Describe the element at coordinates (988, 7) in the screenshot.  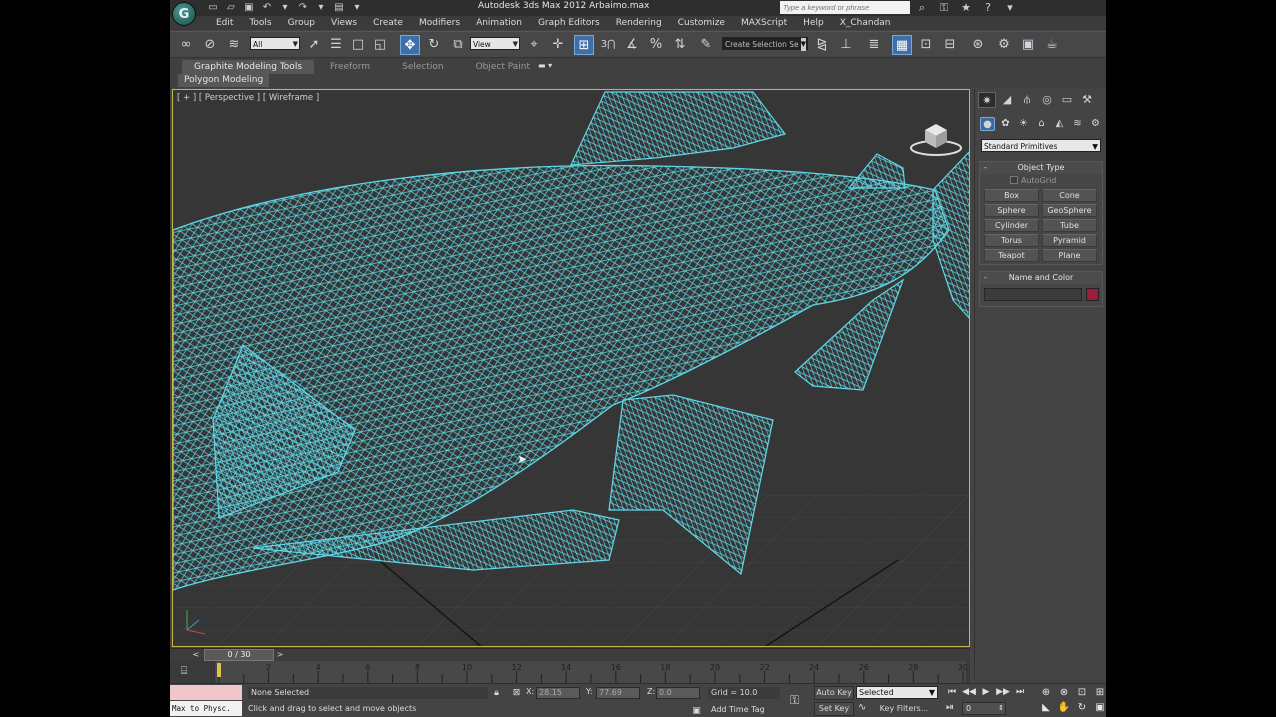
I see `help-icon: ?` at that location.